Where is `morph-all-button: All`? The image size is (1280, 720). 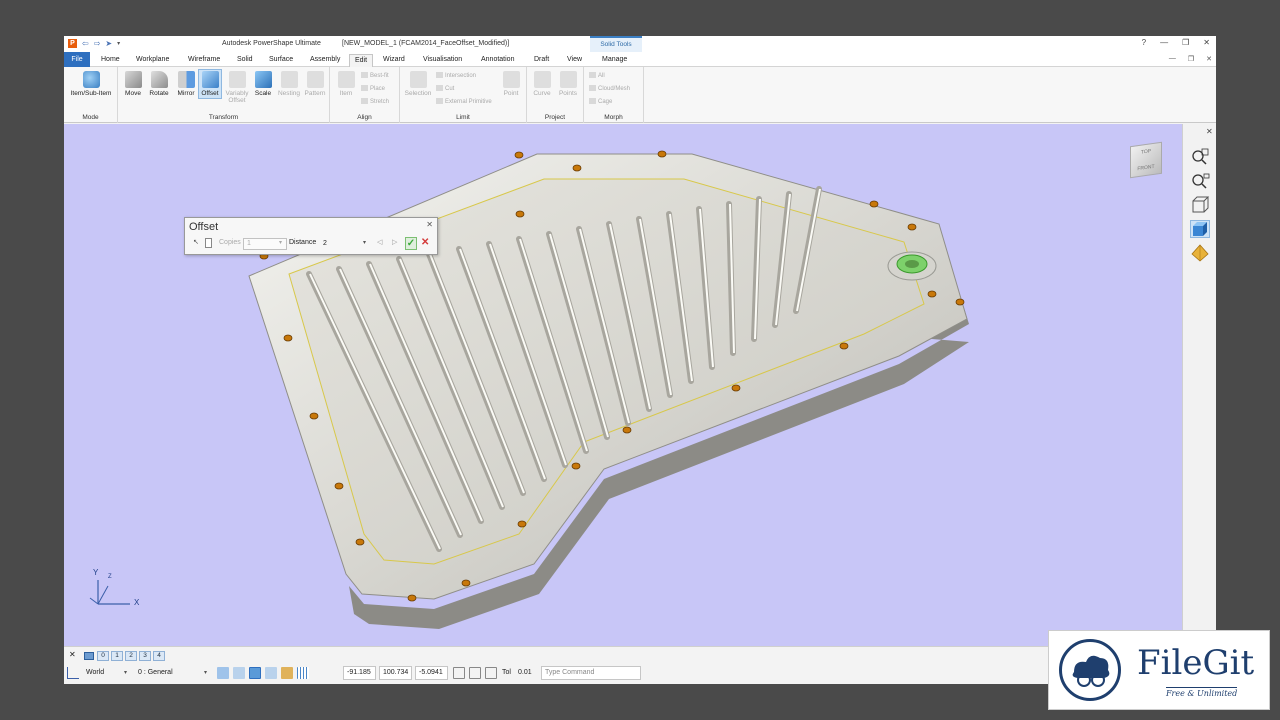
morph-all-button: All is located at coordinates (597, 75).